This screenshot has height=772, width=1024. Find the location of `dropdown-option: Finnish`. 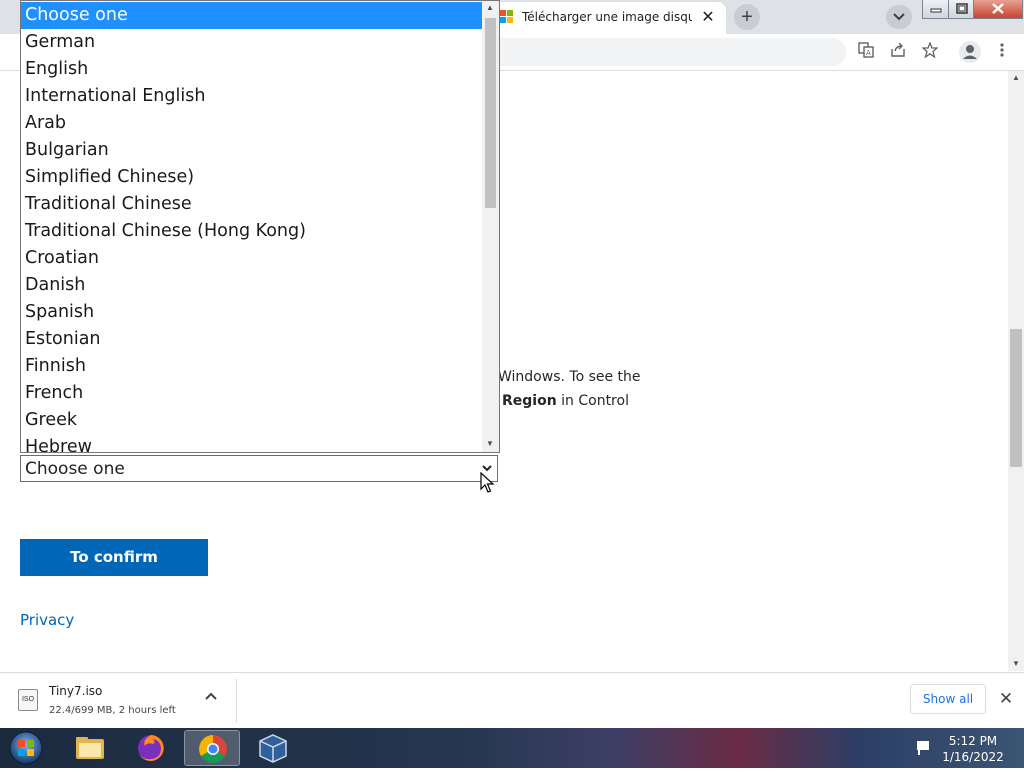

dropdown-option: Finnish is located at coordinates (252, 366).